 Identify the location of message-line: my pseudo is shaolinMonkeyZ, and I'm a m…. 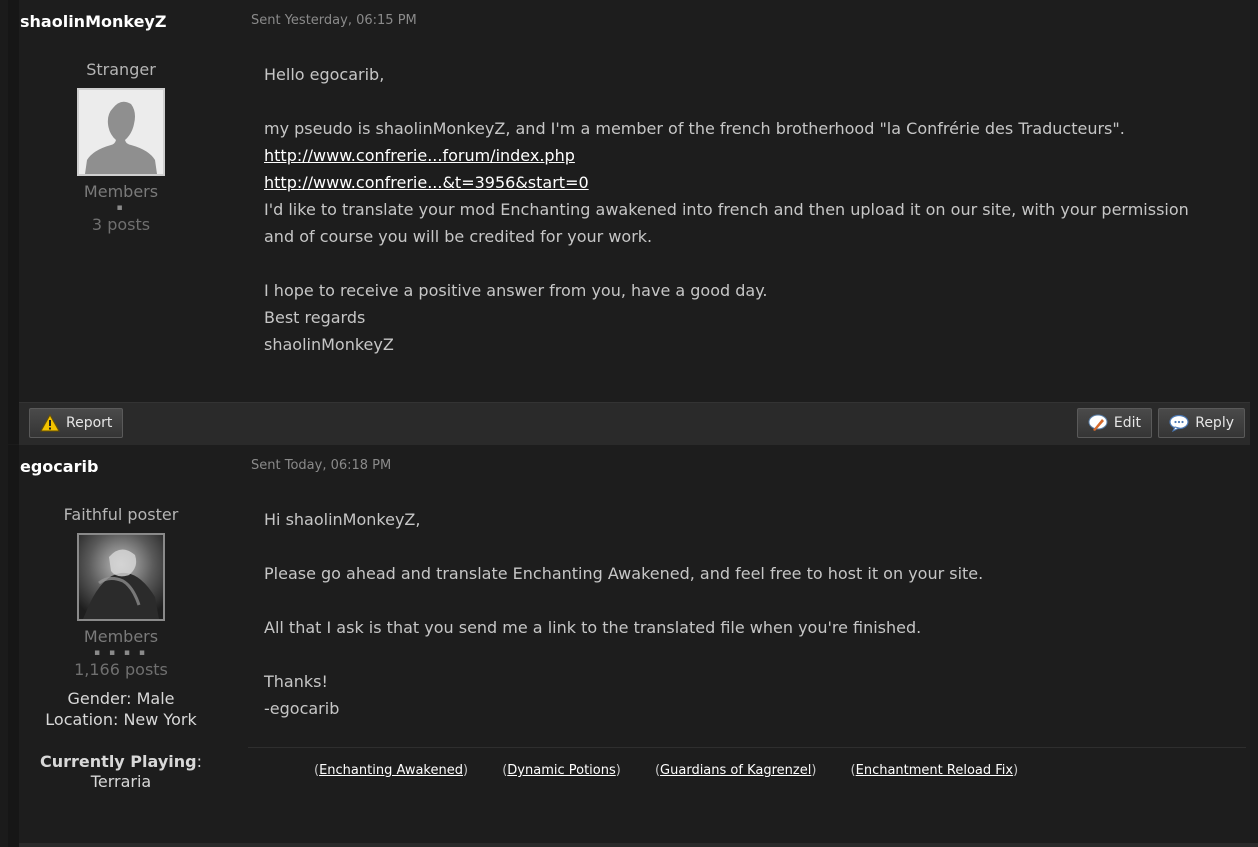
(694, 128).